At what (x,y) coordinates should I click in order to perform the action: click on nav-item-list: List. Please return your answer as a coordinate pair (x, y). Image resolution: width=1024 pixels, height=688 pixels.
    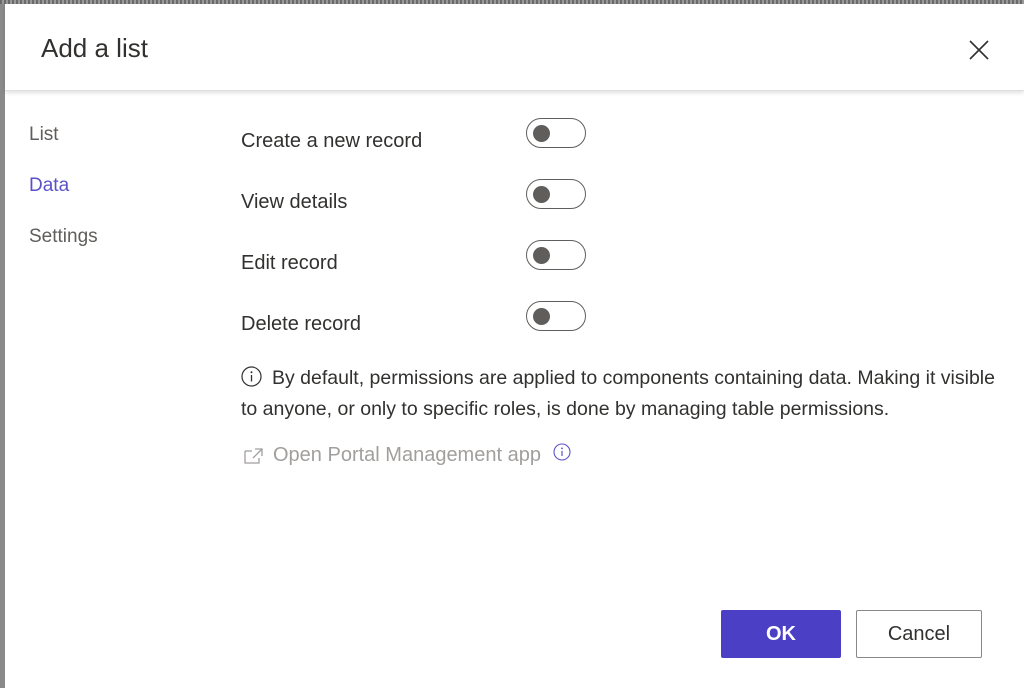
    Looking at the image, I should click on (63, 147).